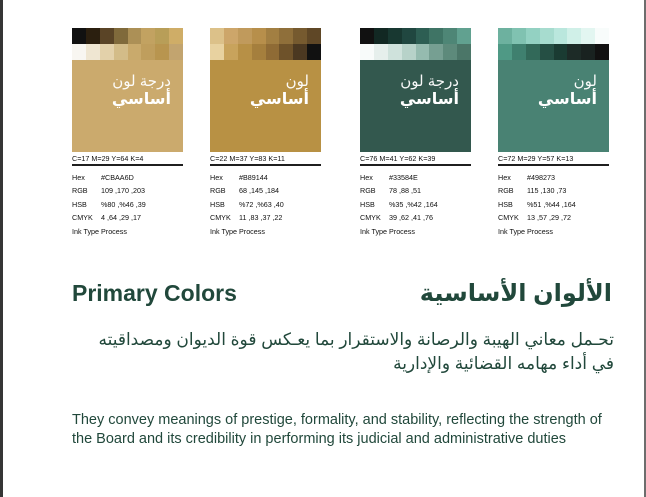 The image size is (646, 497). I want to click on spec-row-rgb: RGB 68 ,145 ,184, so click(265, 190).